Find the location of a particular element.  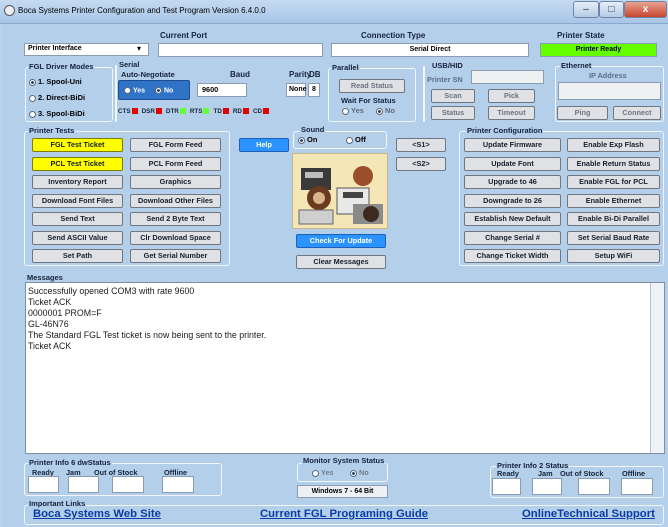

set-serial-baud-rate-button: Set Serial Baud Rate is located at coordinates (613, 237).